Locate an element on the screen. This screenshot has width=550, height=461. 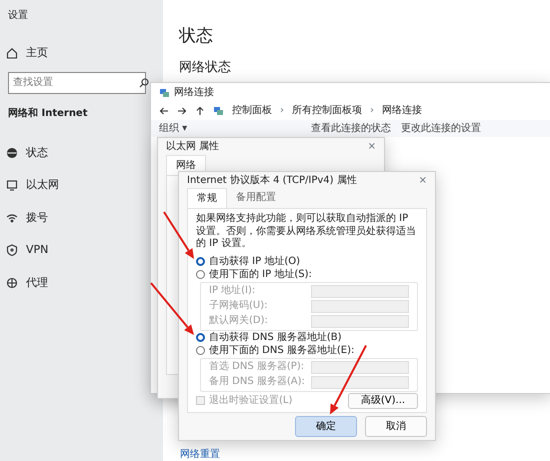
radio-option: 自动获得 IP 地址(O) is located at coordinates (307, 262).